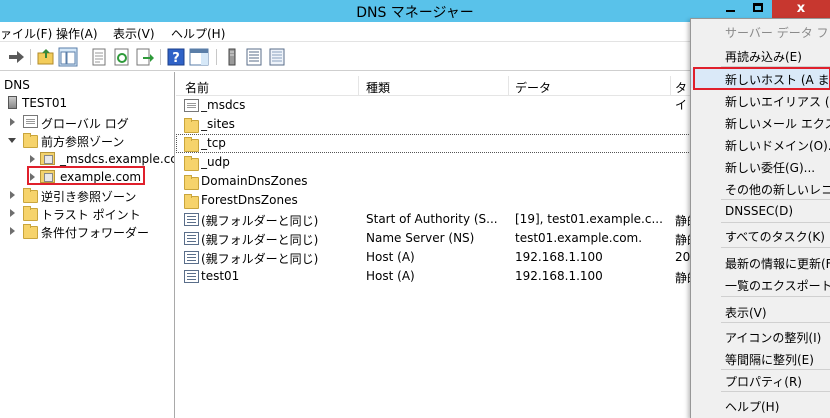 This screenshot has width=830, height=418. What do you see at coordinates (47, 158) in the screenshot?
I see `zone-icon` at bounding box center [47, 158].